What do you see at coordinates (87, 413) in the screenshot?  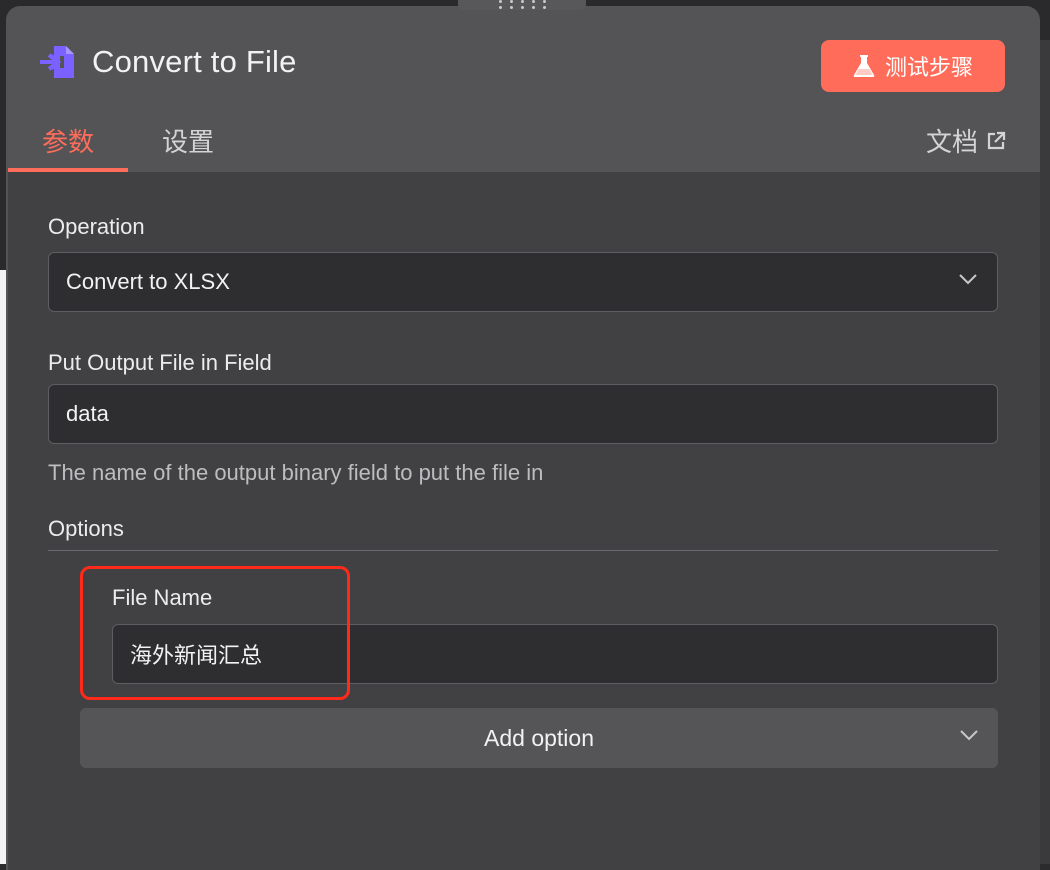 I see `output-field-value: data` at bounding box center [87, 413].